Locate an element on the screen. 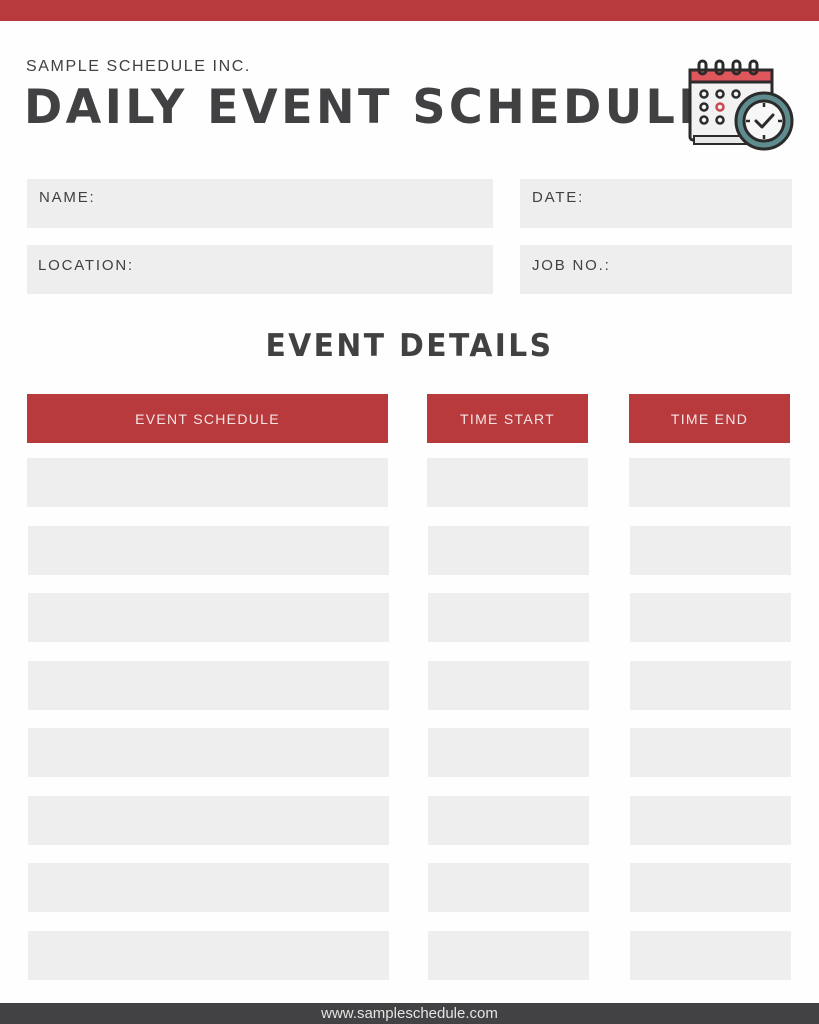  name-field: NAME: is located at coordinates (260, 203).